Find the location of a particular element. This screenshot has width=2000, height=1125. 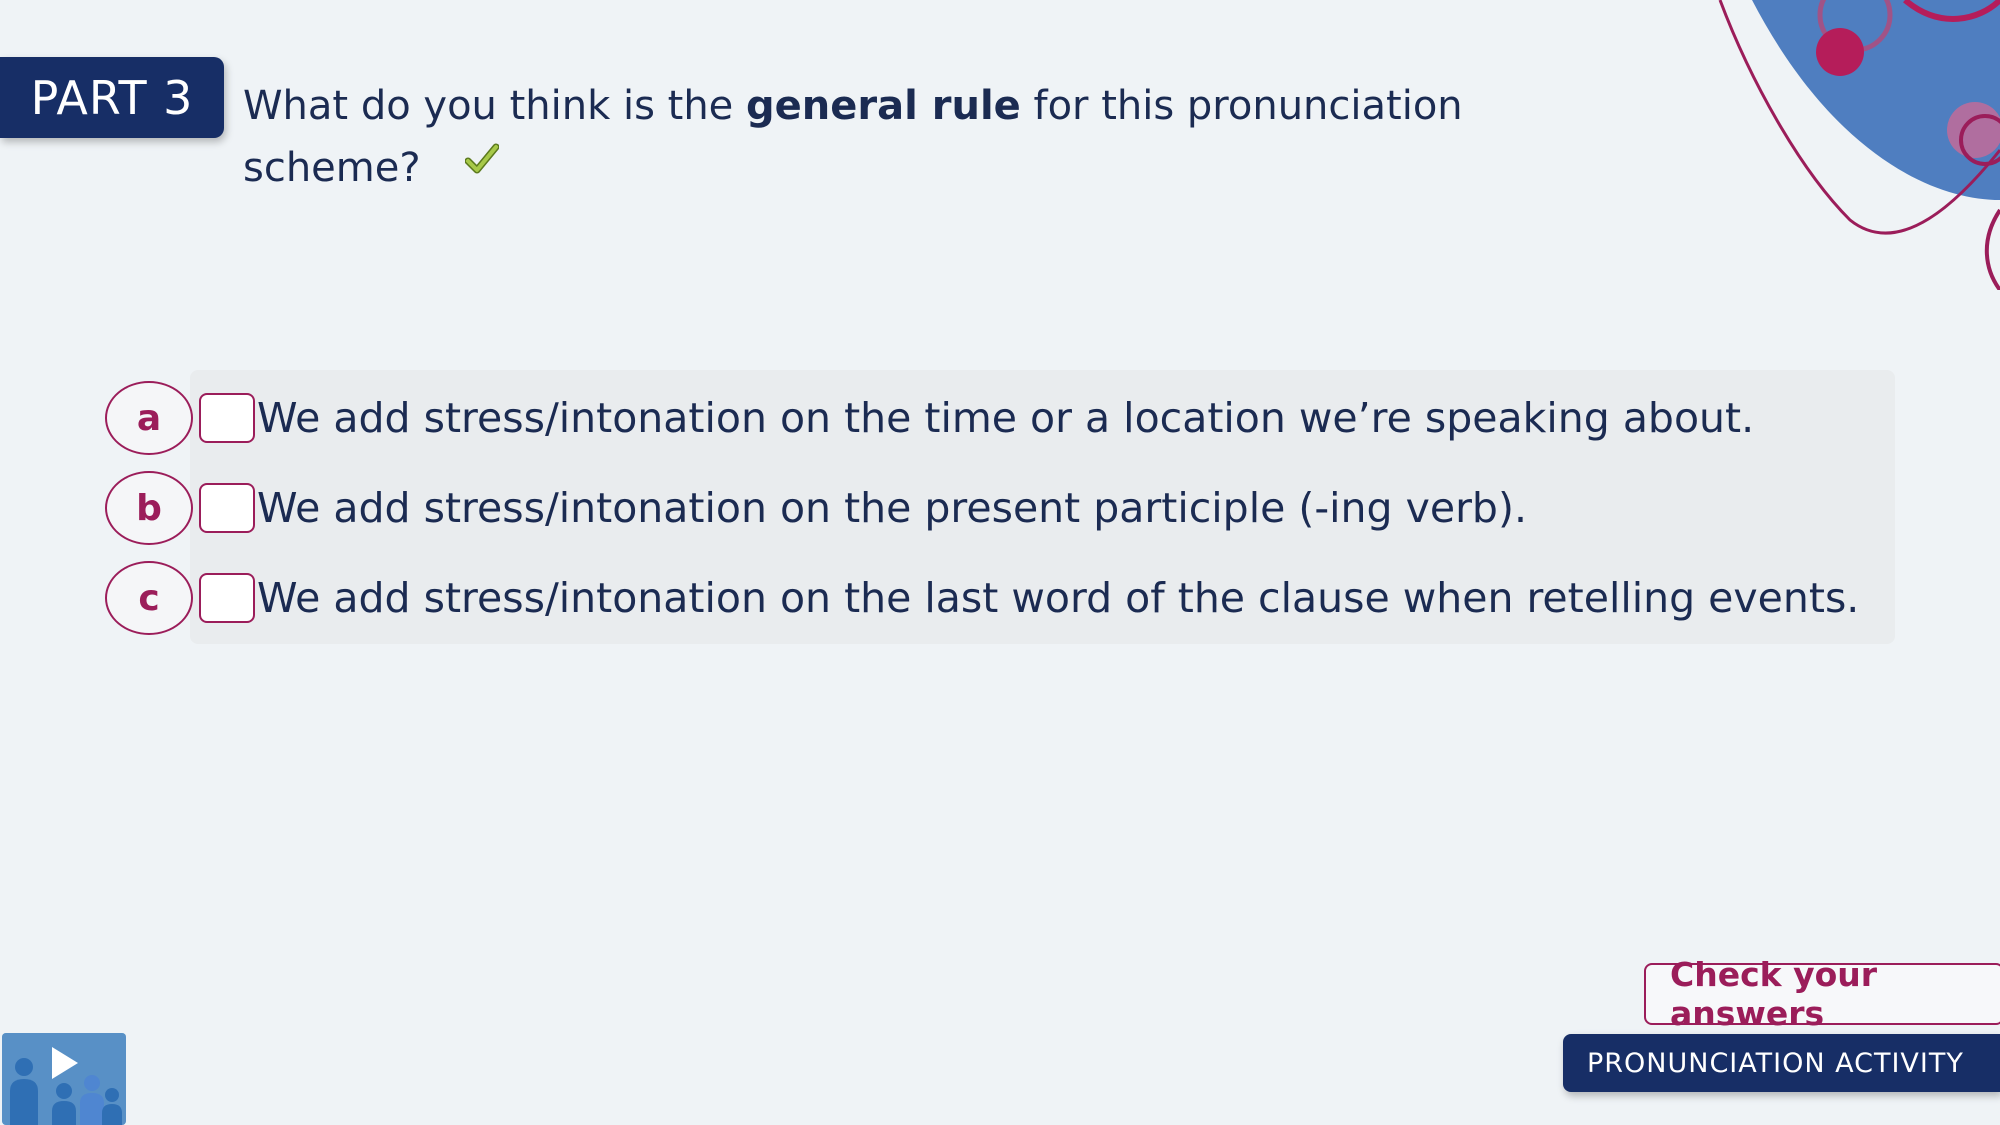

part-badge-label: PART 3 is located at coordinates (112, 97).